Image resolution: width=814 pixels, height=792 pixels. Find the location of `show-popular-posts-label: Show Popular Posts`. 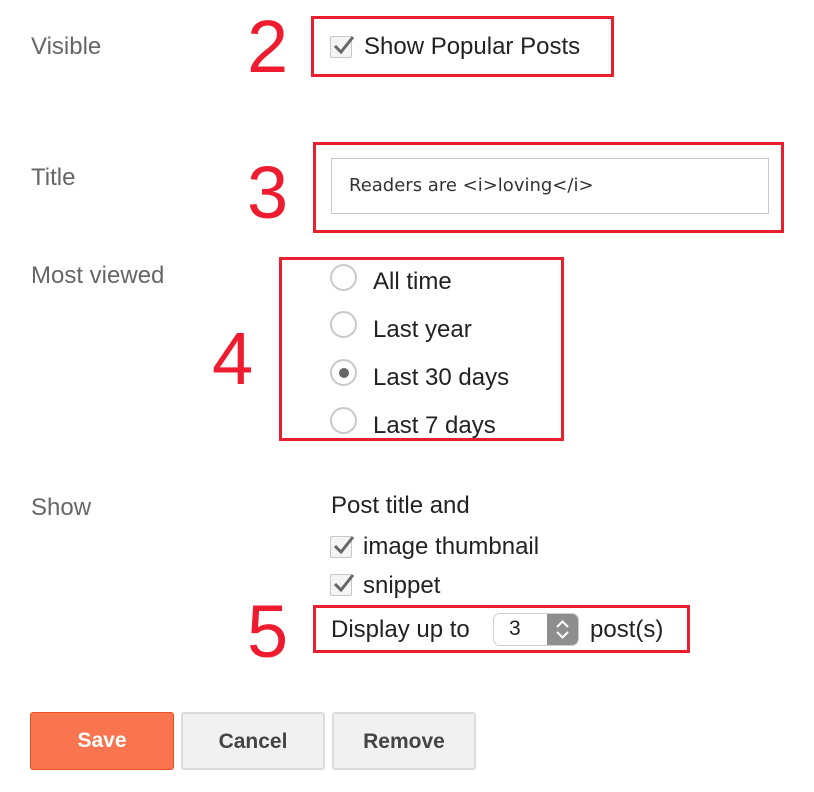

show-popular-posts-label: Show Popular Posts is located at coordinates (472, 46).